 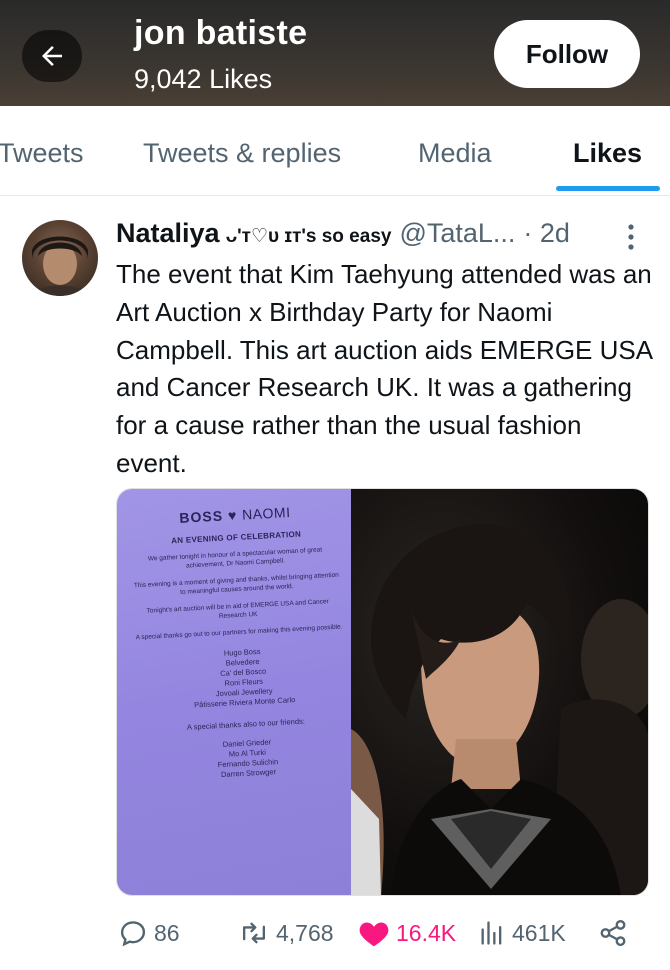 What do you see at coordinates (426, 932) in the screenshot?
I see `like-count: 16.4K` at bounding box center [426, 932].